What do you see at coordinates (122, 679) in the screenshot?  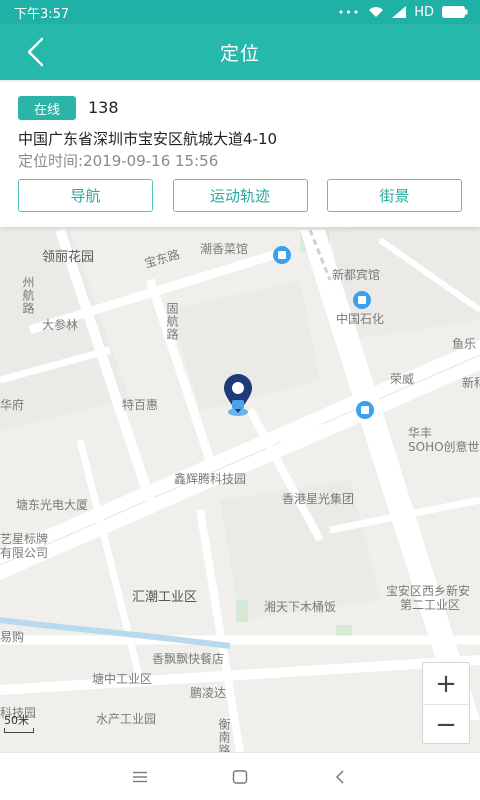 I see `map-label: 塘中工业区` at bounding box center [122, 679].